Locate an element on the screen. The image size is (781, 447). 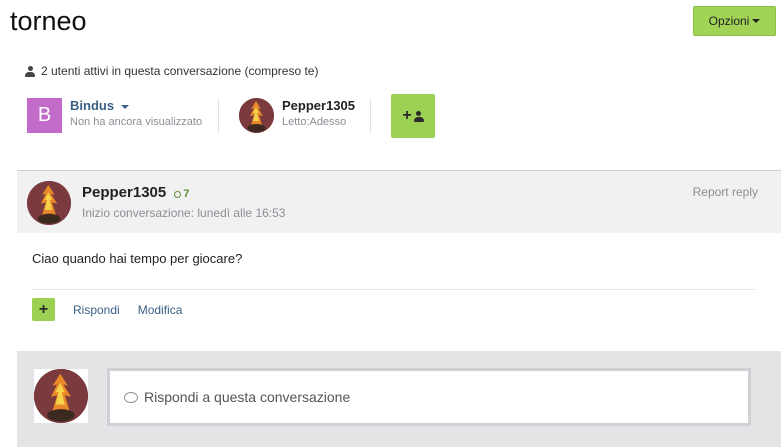
page-title: torneo is located at coordinates (48, 21).